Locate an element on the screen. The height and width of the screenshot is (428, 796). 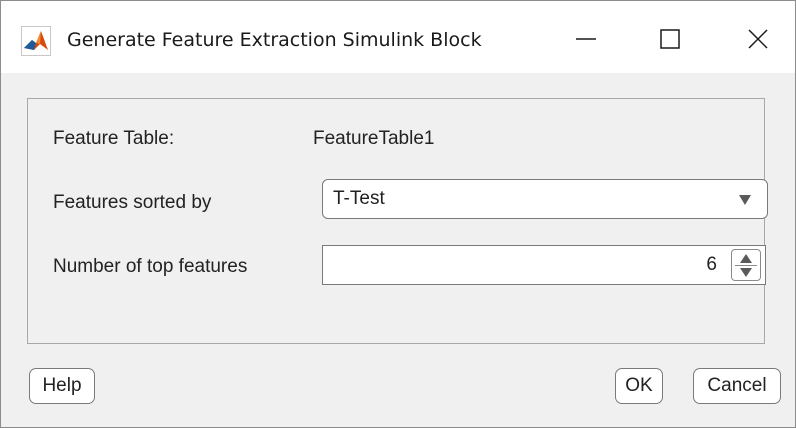
maximize-button is located at coordinates (670, 39).